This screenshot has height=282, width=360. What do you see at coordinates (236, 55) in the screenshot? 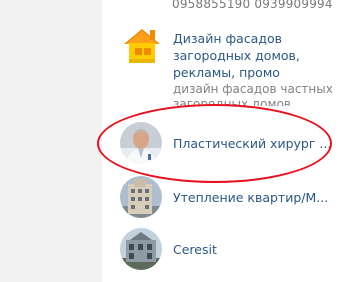
I see `item-title-line-2: загородных домов,` at bounding box center [236, 55].